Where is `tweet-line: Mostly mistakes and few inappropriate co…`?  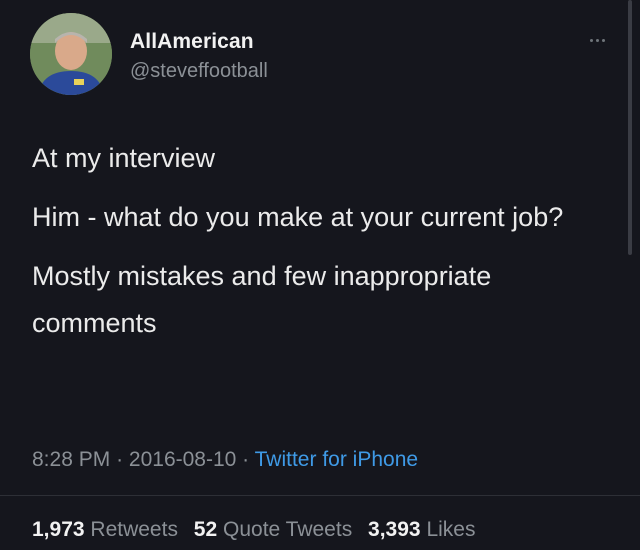 tweet-line: Mostly mistakes and few inappropriate co… is located at coordinates (262, 299).